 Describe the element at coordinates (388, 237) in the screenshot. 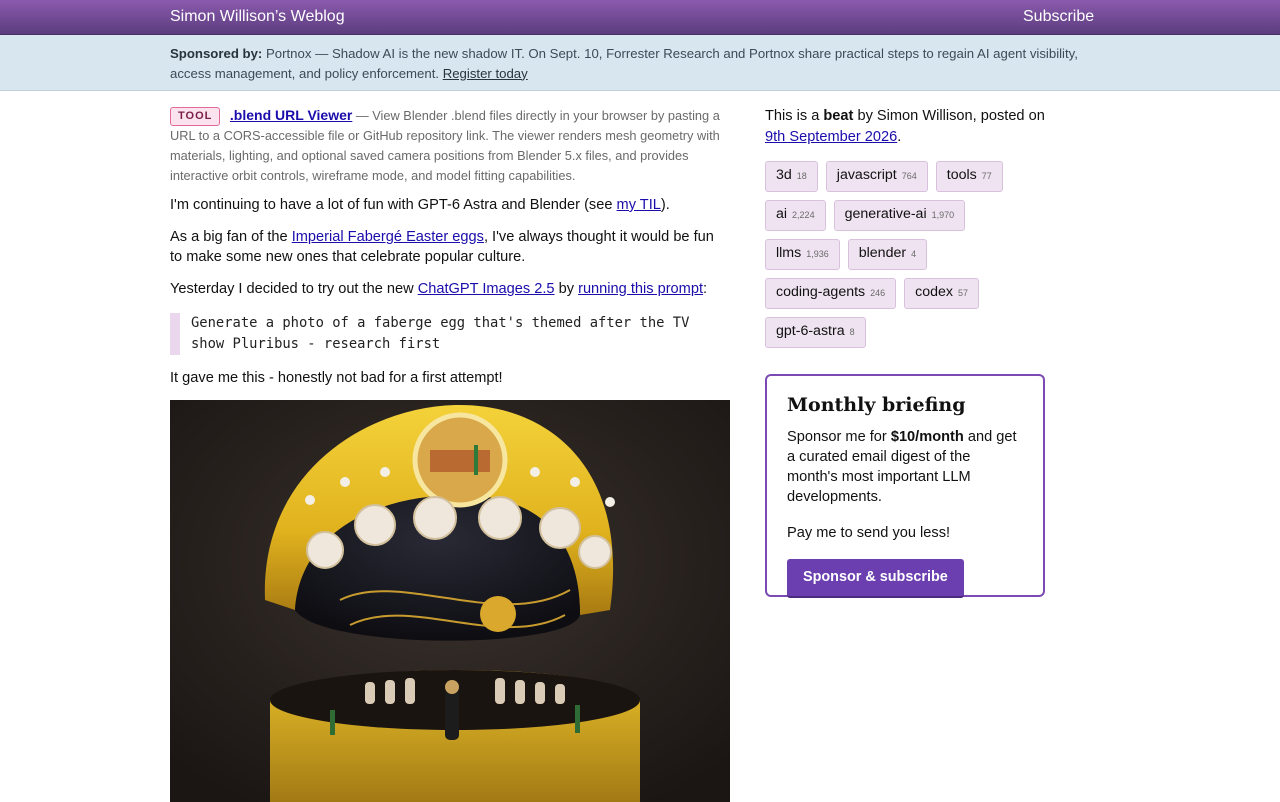

I see `faberge-eggs-link: Imperial Fabergé Easter eggs` at that location.